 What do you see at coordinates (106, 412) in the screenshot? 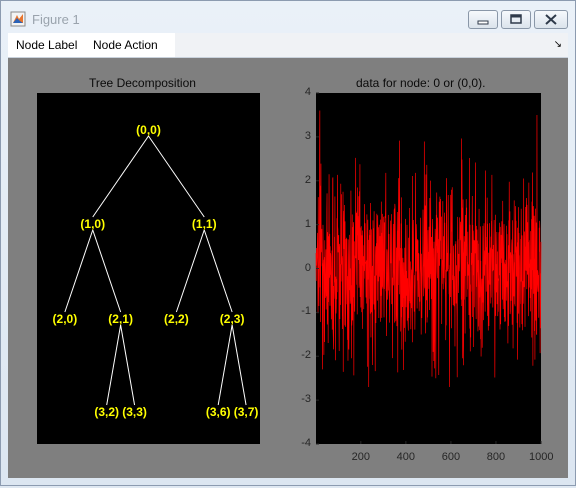
I see `tree-node-label: (3,2)` at bounding box center [106, 412].